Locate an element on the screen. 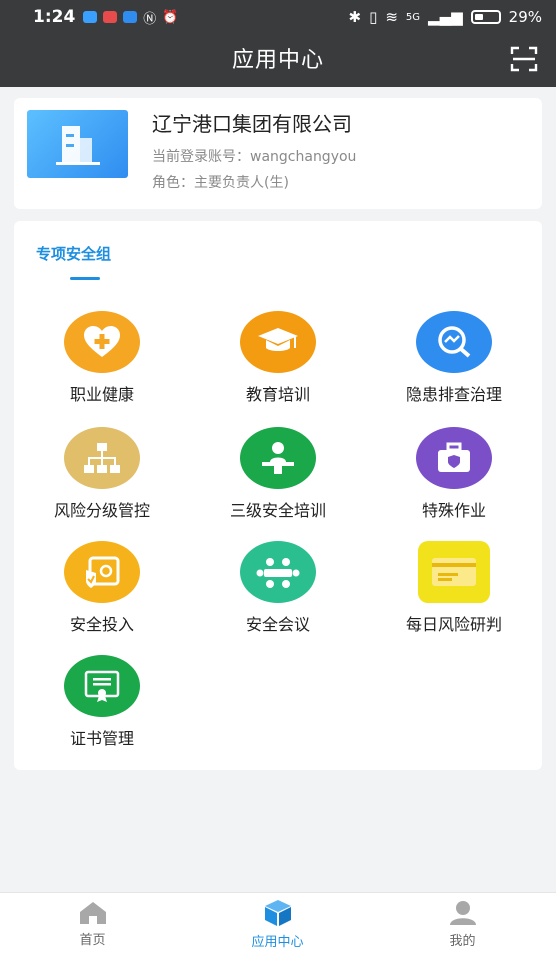  network-label: 5G is located at coordinates (413, 17).